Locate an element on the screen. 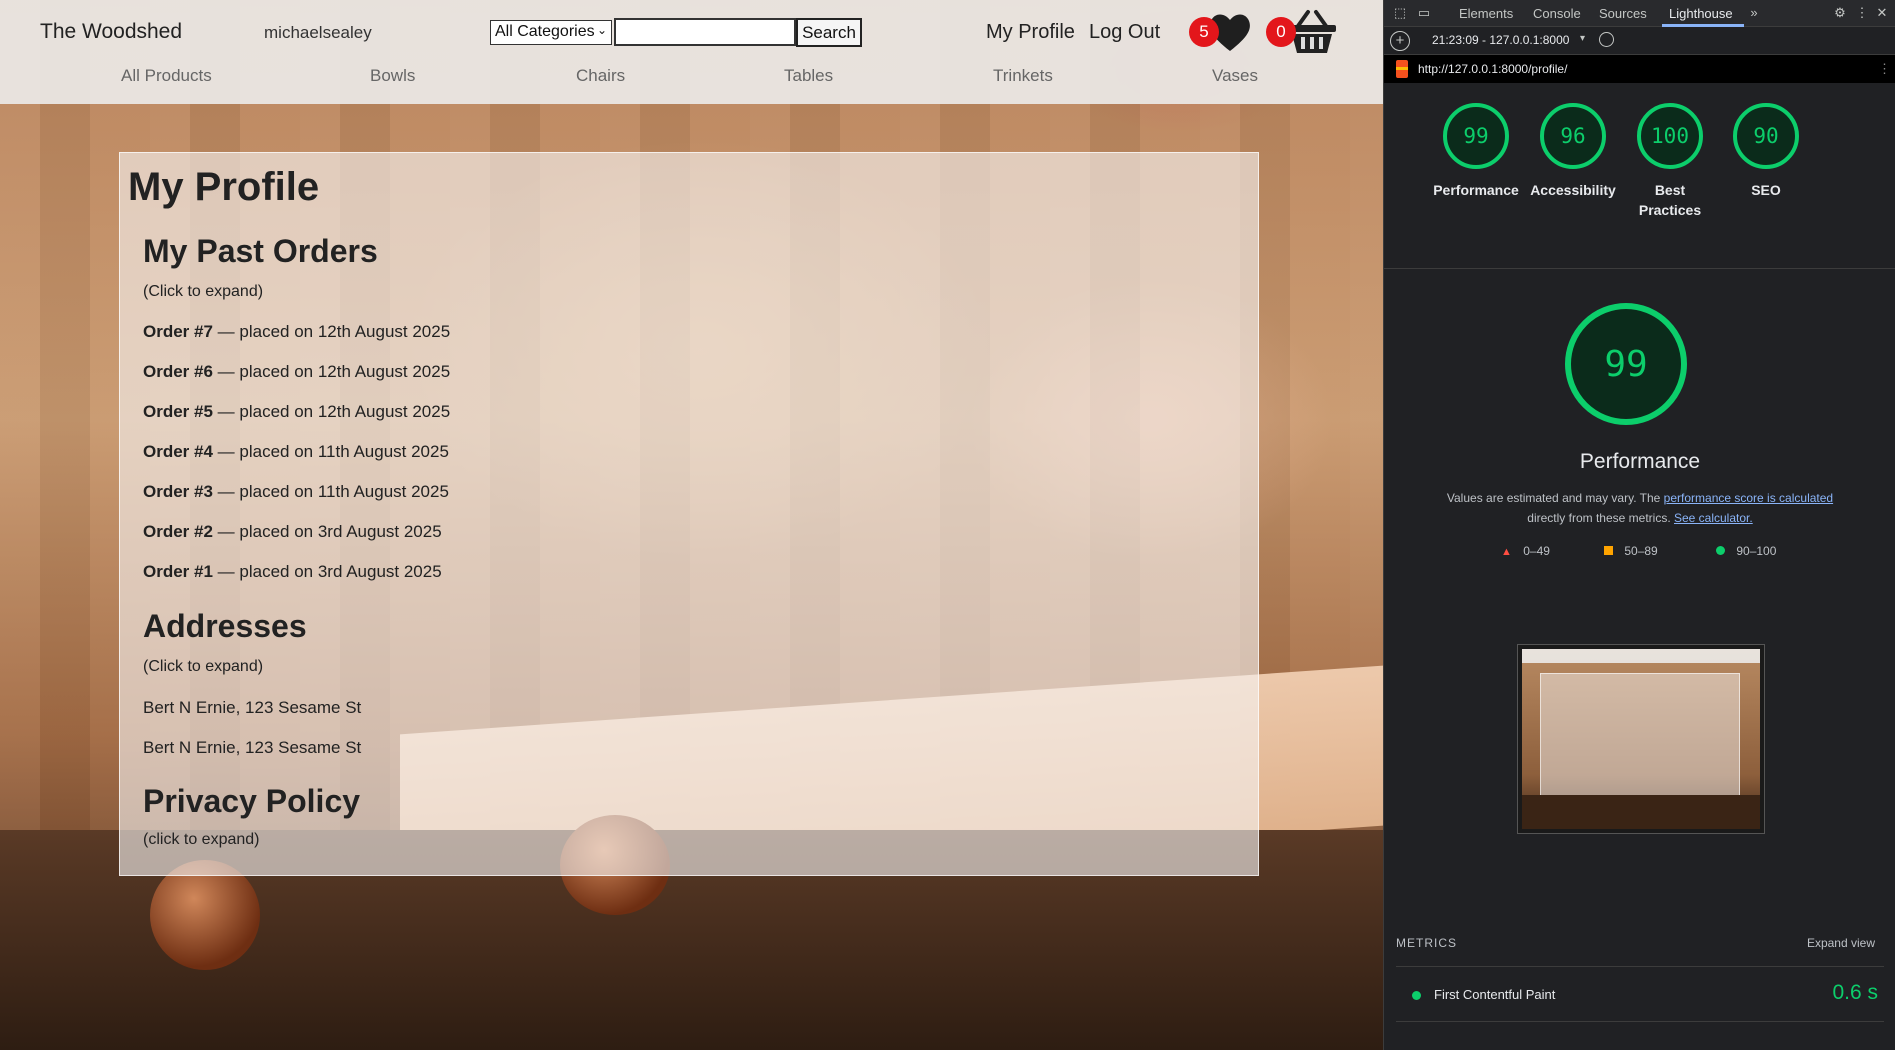 The image size is (1895, 1050). more-tabs-icon: » is located at coordinates (1754, 13).